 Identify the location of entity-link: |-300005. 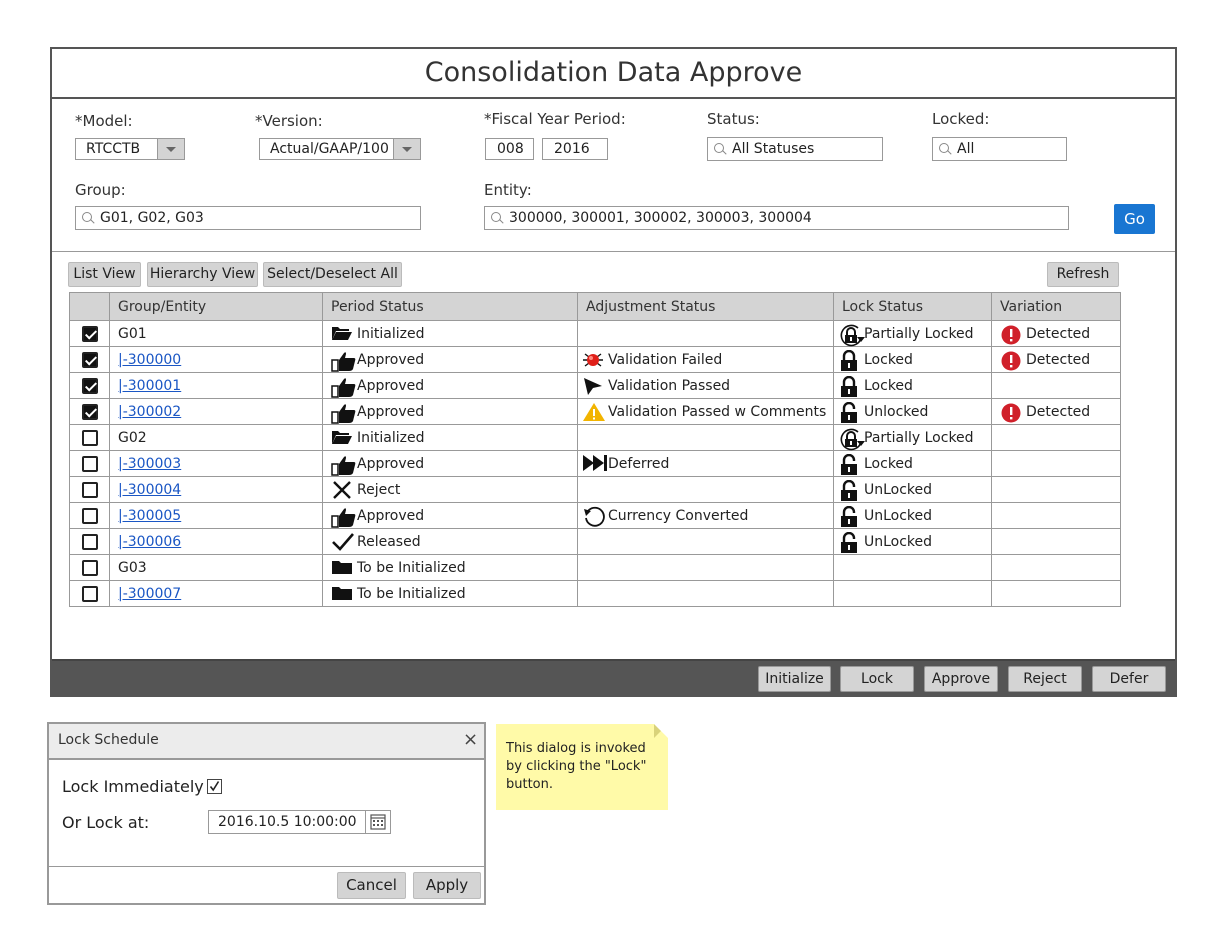
(149, 516).